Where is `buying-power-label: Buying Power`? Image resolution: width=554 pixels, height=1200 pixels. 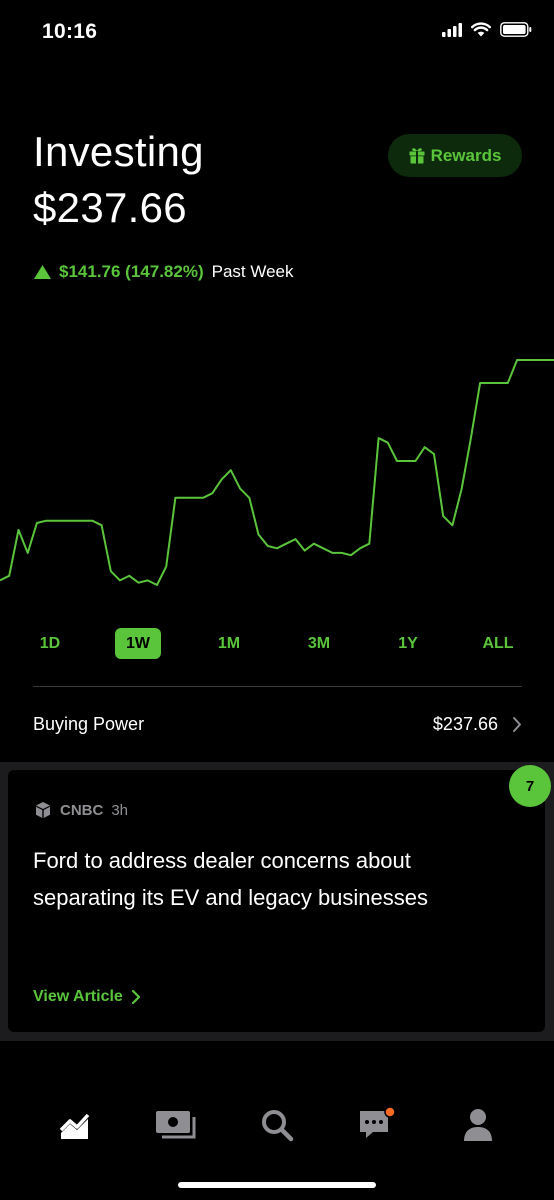 buying-power-label: Buying Power is located at coordinates (89, 723).